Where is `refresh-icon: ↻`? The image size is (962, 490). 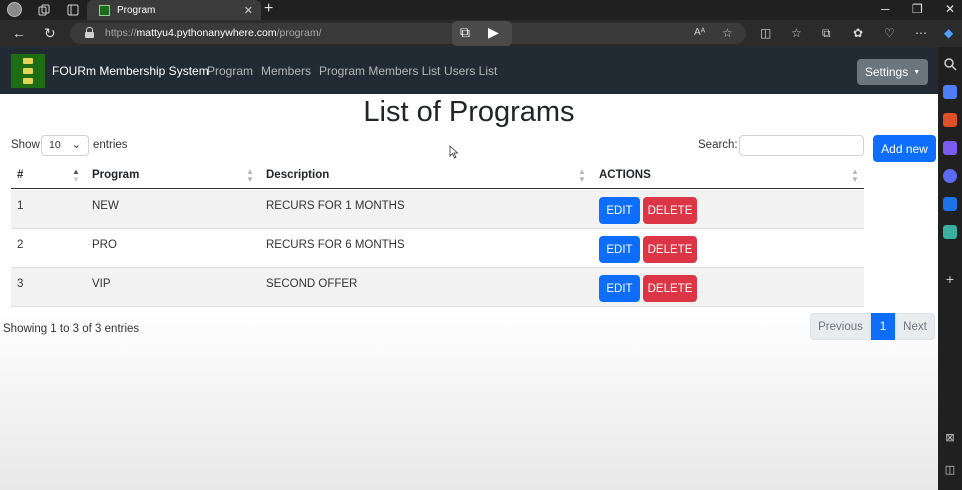
refresh-icon: ↻ is located at coordinates (50, 33).